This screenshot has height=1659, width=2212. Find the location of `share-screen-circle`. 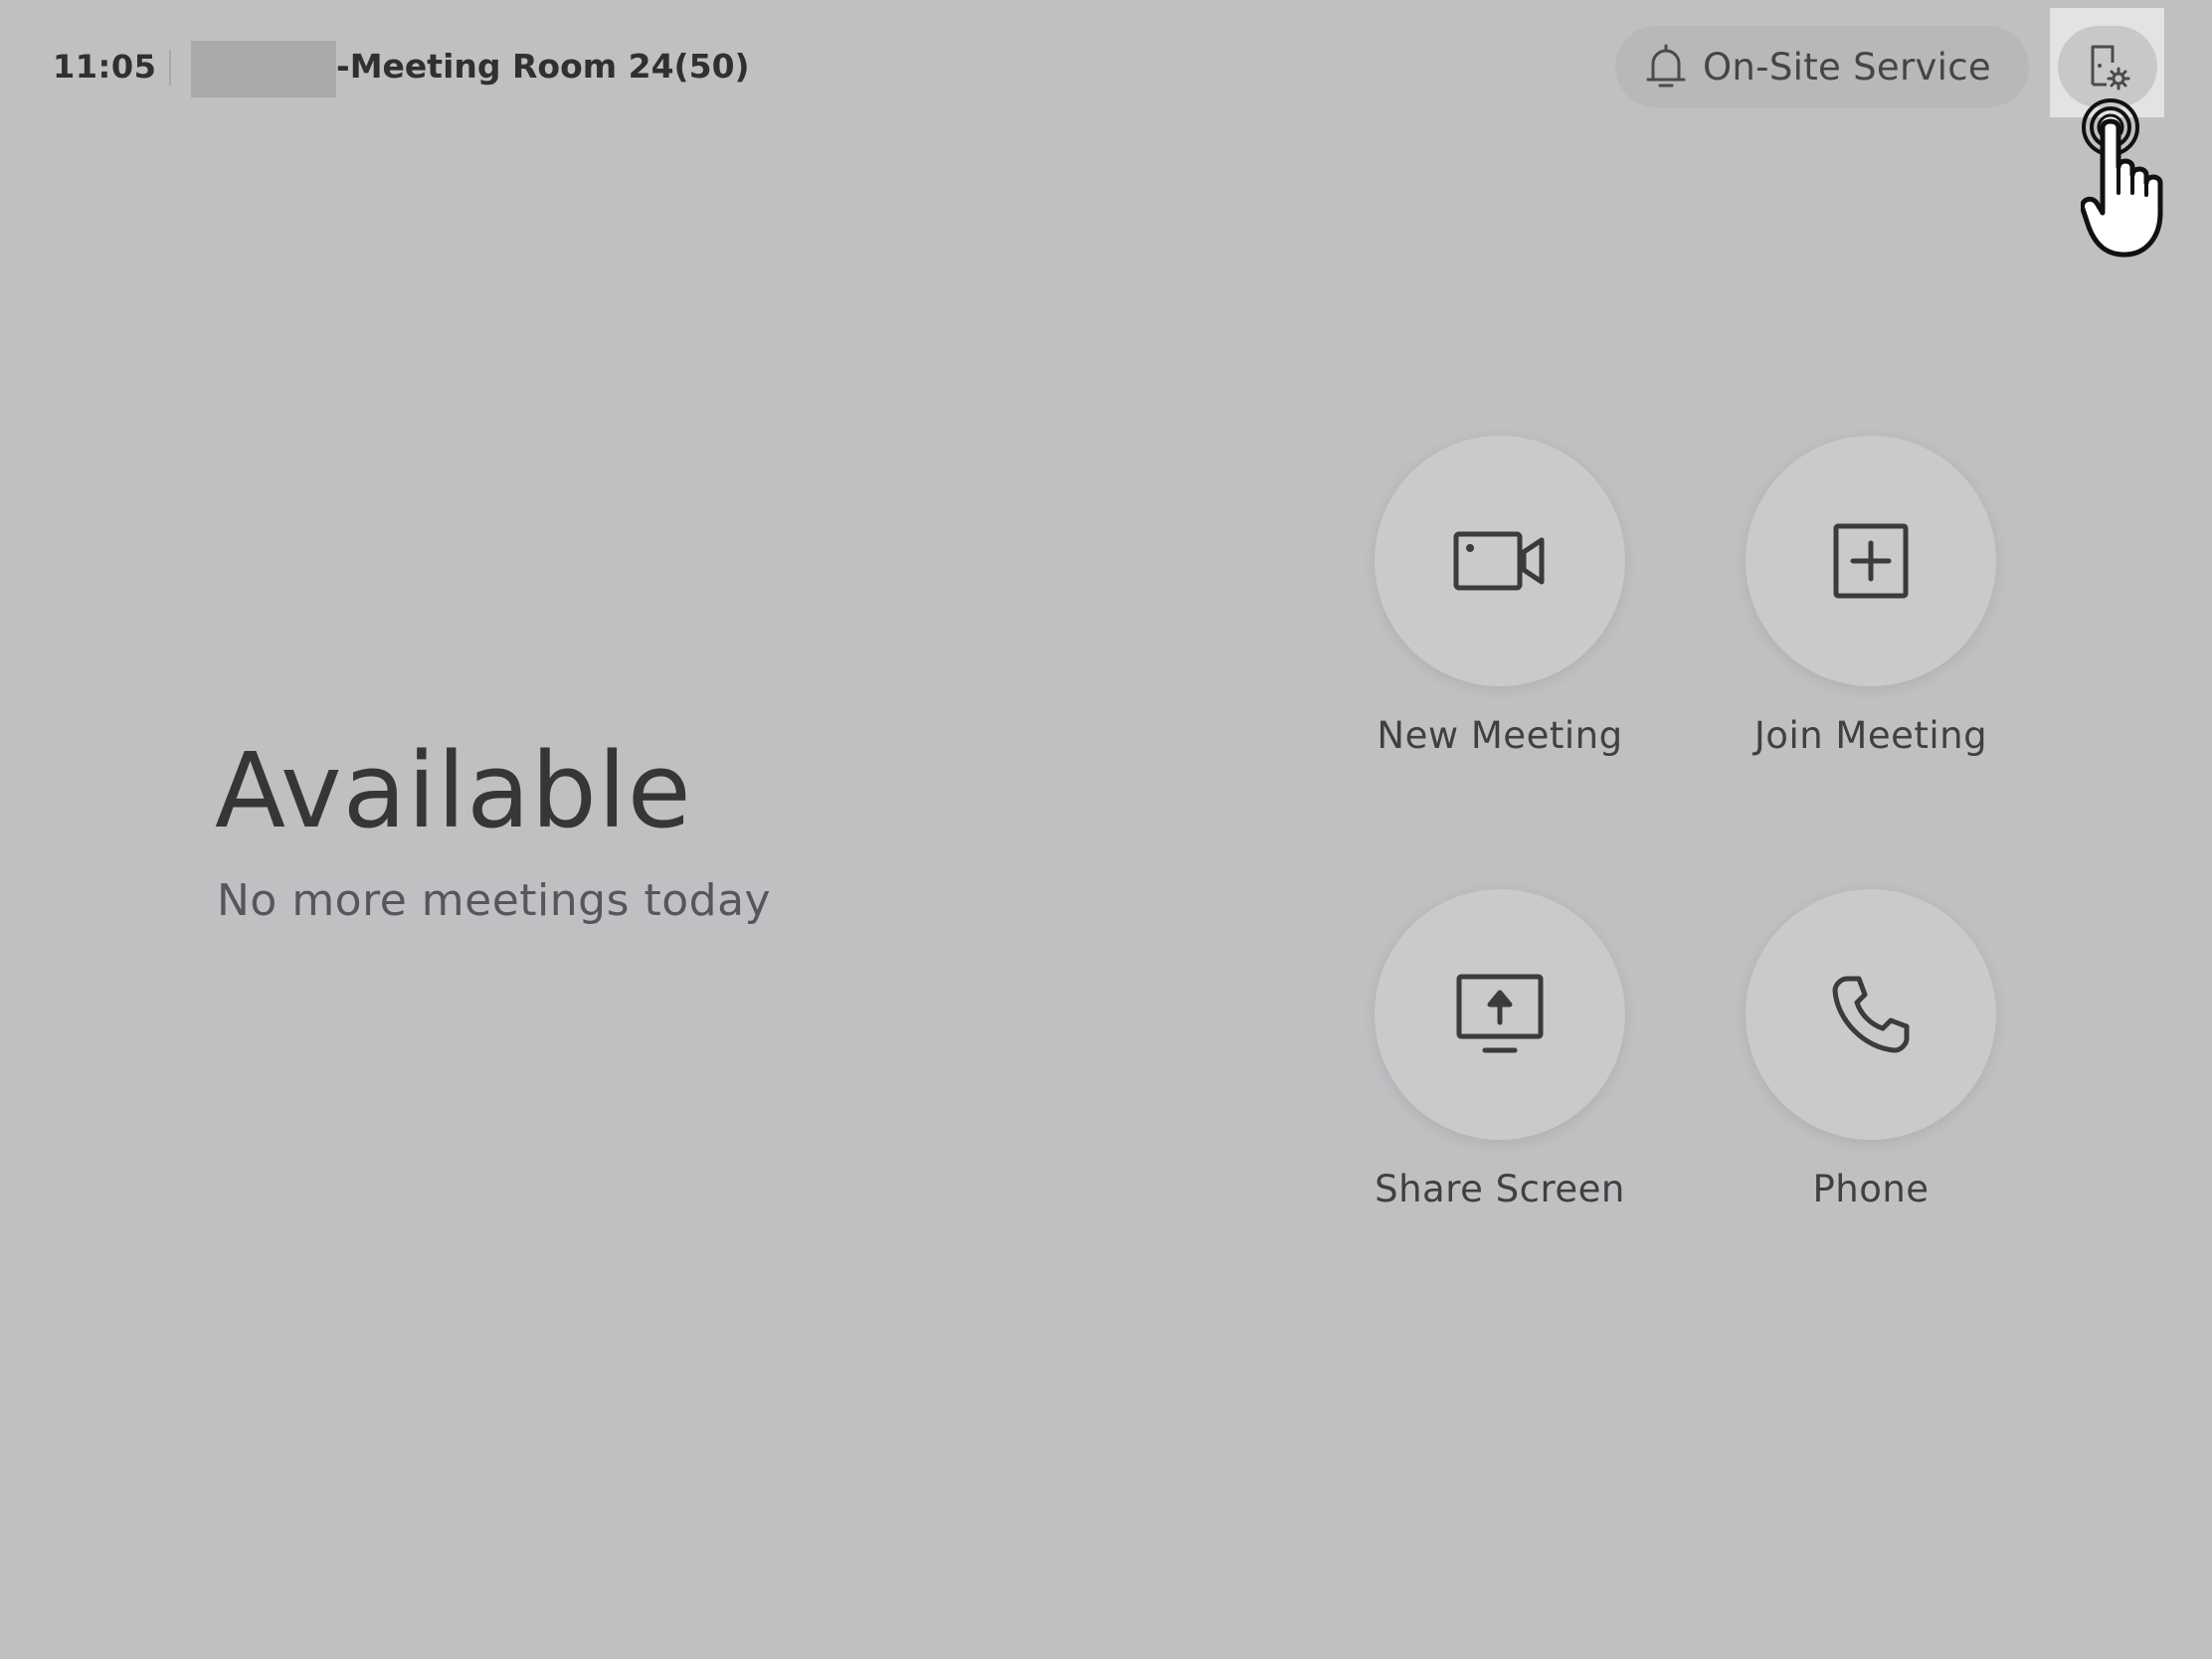

share-screen-circle is located at coordinates (1500, 1014).